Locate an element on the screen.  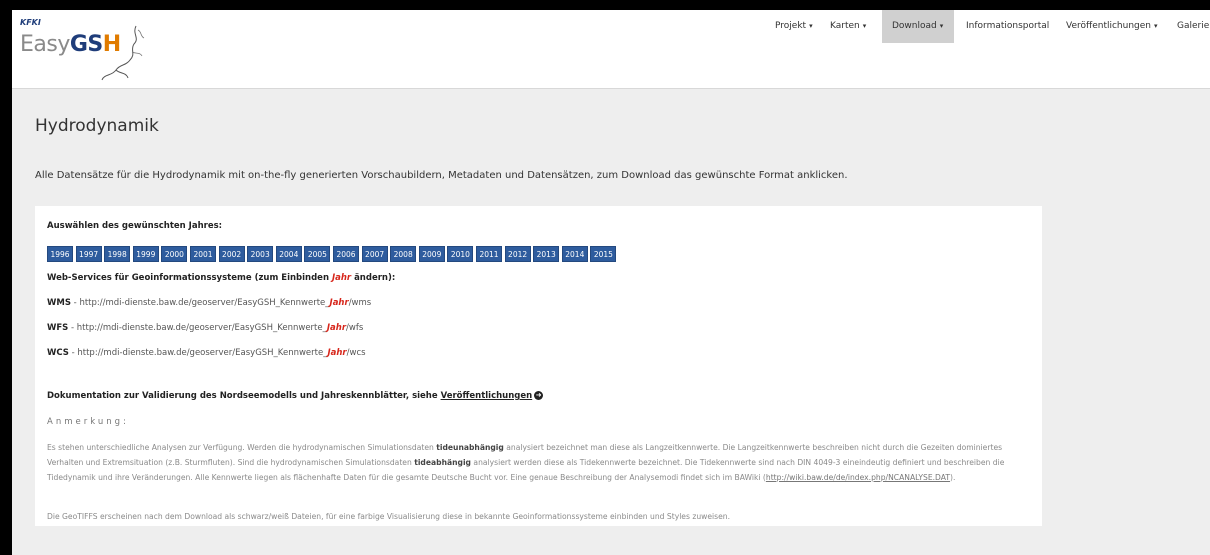
nav-download-label: Download is located at coordinates (914, 26).